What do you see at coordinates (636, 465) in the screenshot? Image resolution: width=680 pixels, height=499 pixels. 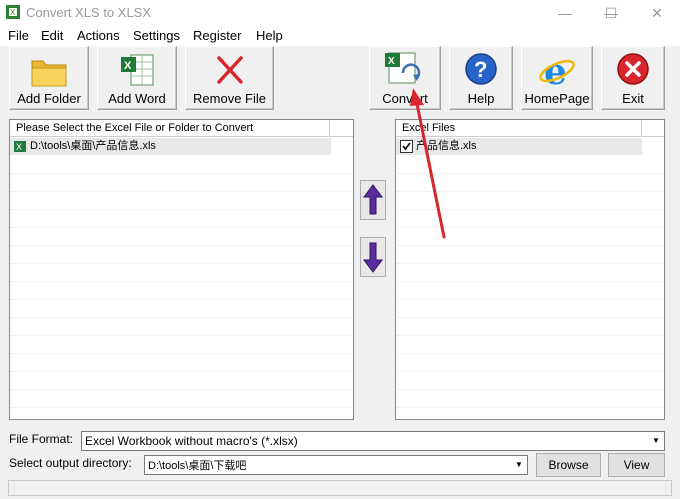 I see `view-button: View` at bounding box center [636, 465].